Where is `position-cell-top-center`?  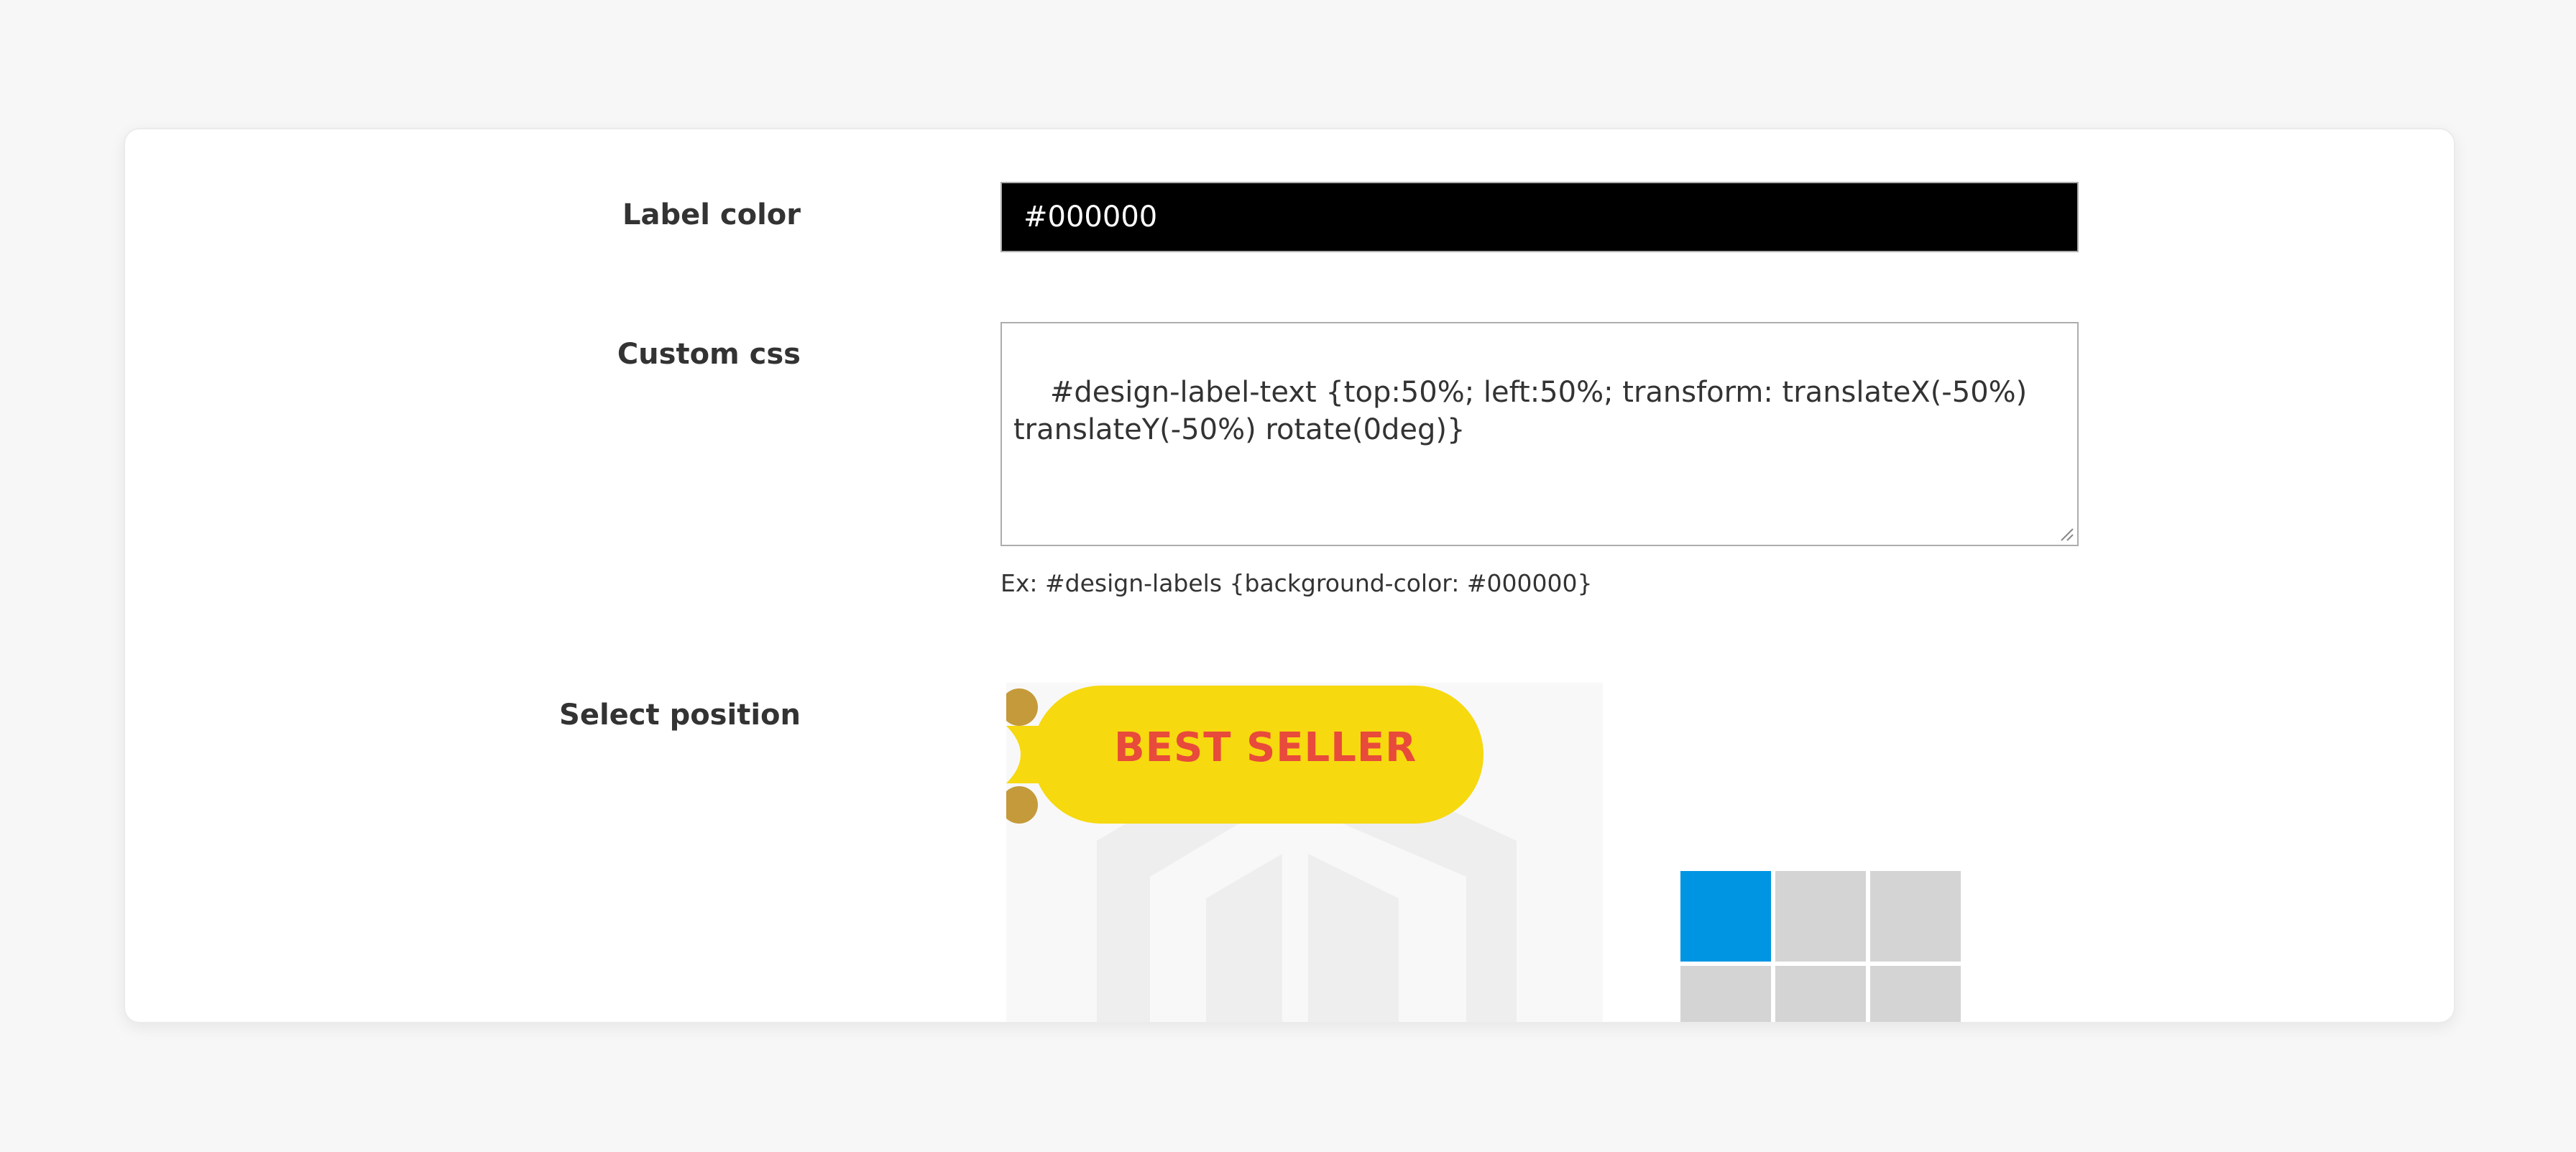
position-cell-top-center is located at coordinates (1820, 917).